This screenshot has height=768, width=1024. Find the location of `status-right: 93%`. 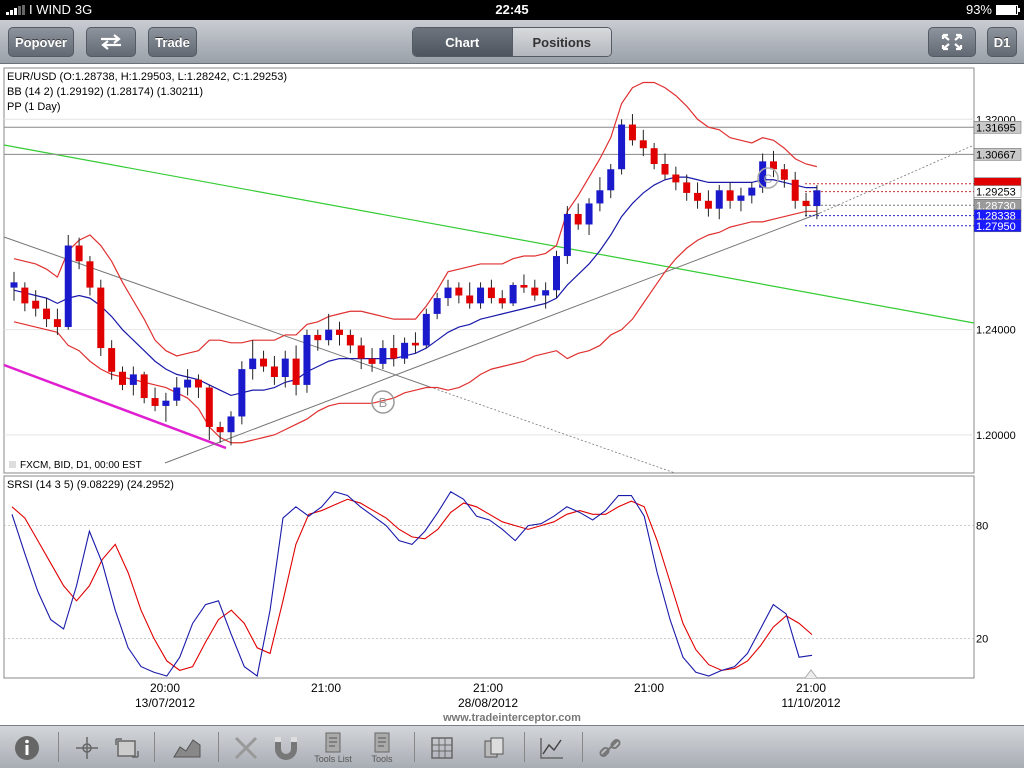

status-right: 93% is located at coordinates (992, 9).